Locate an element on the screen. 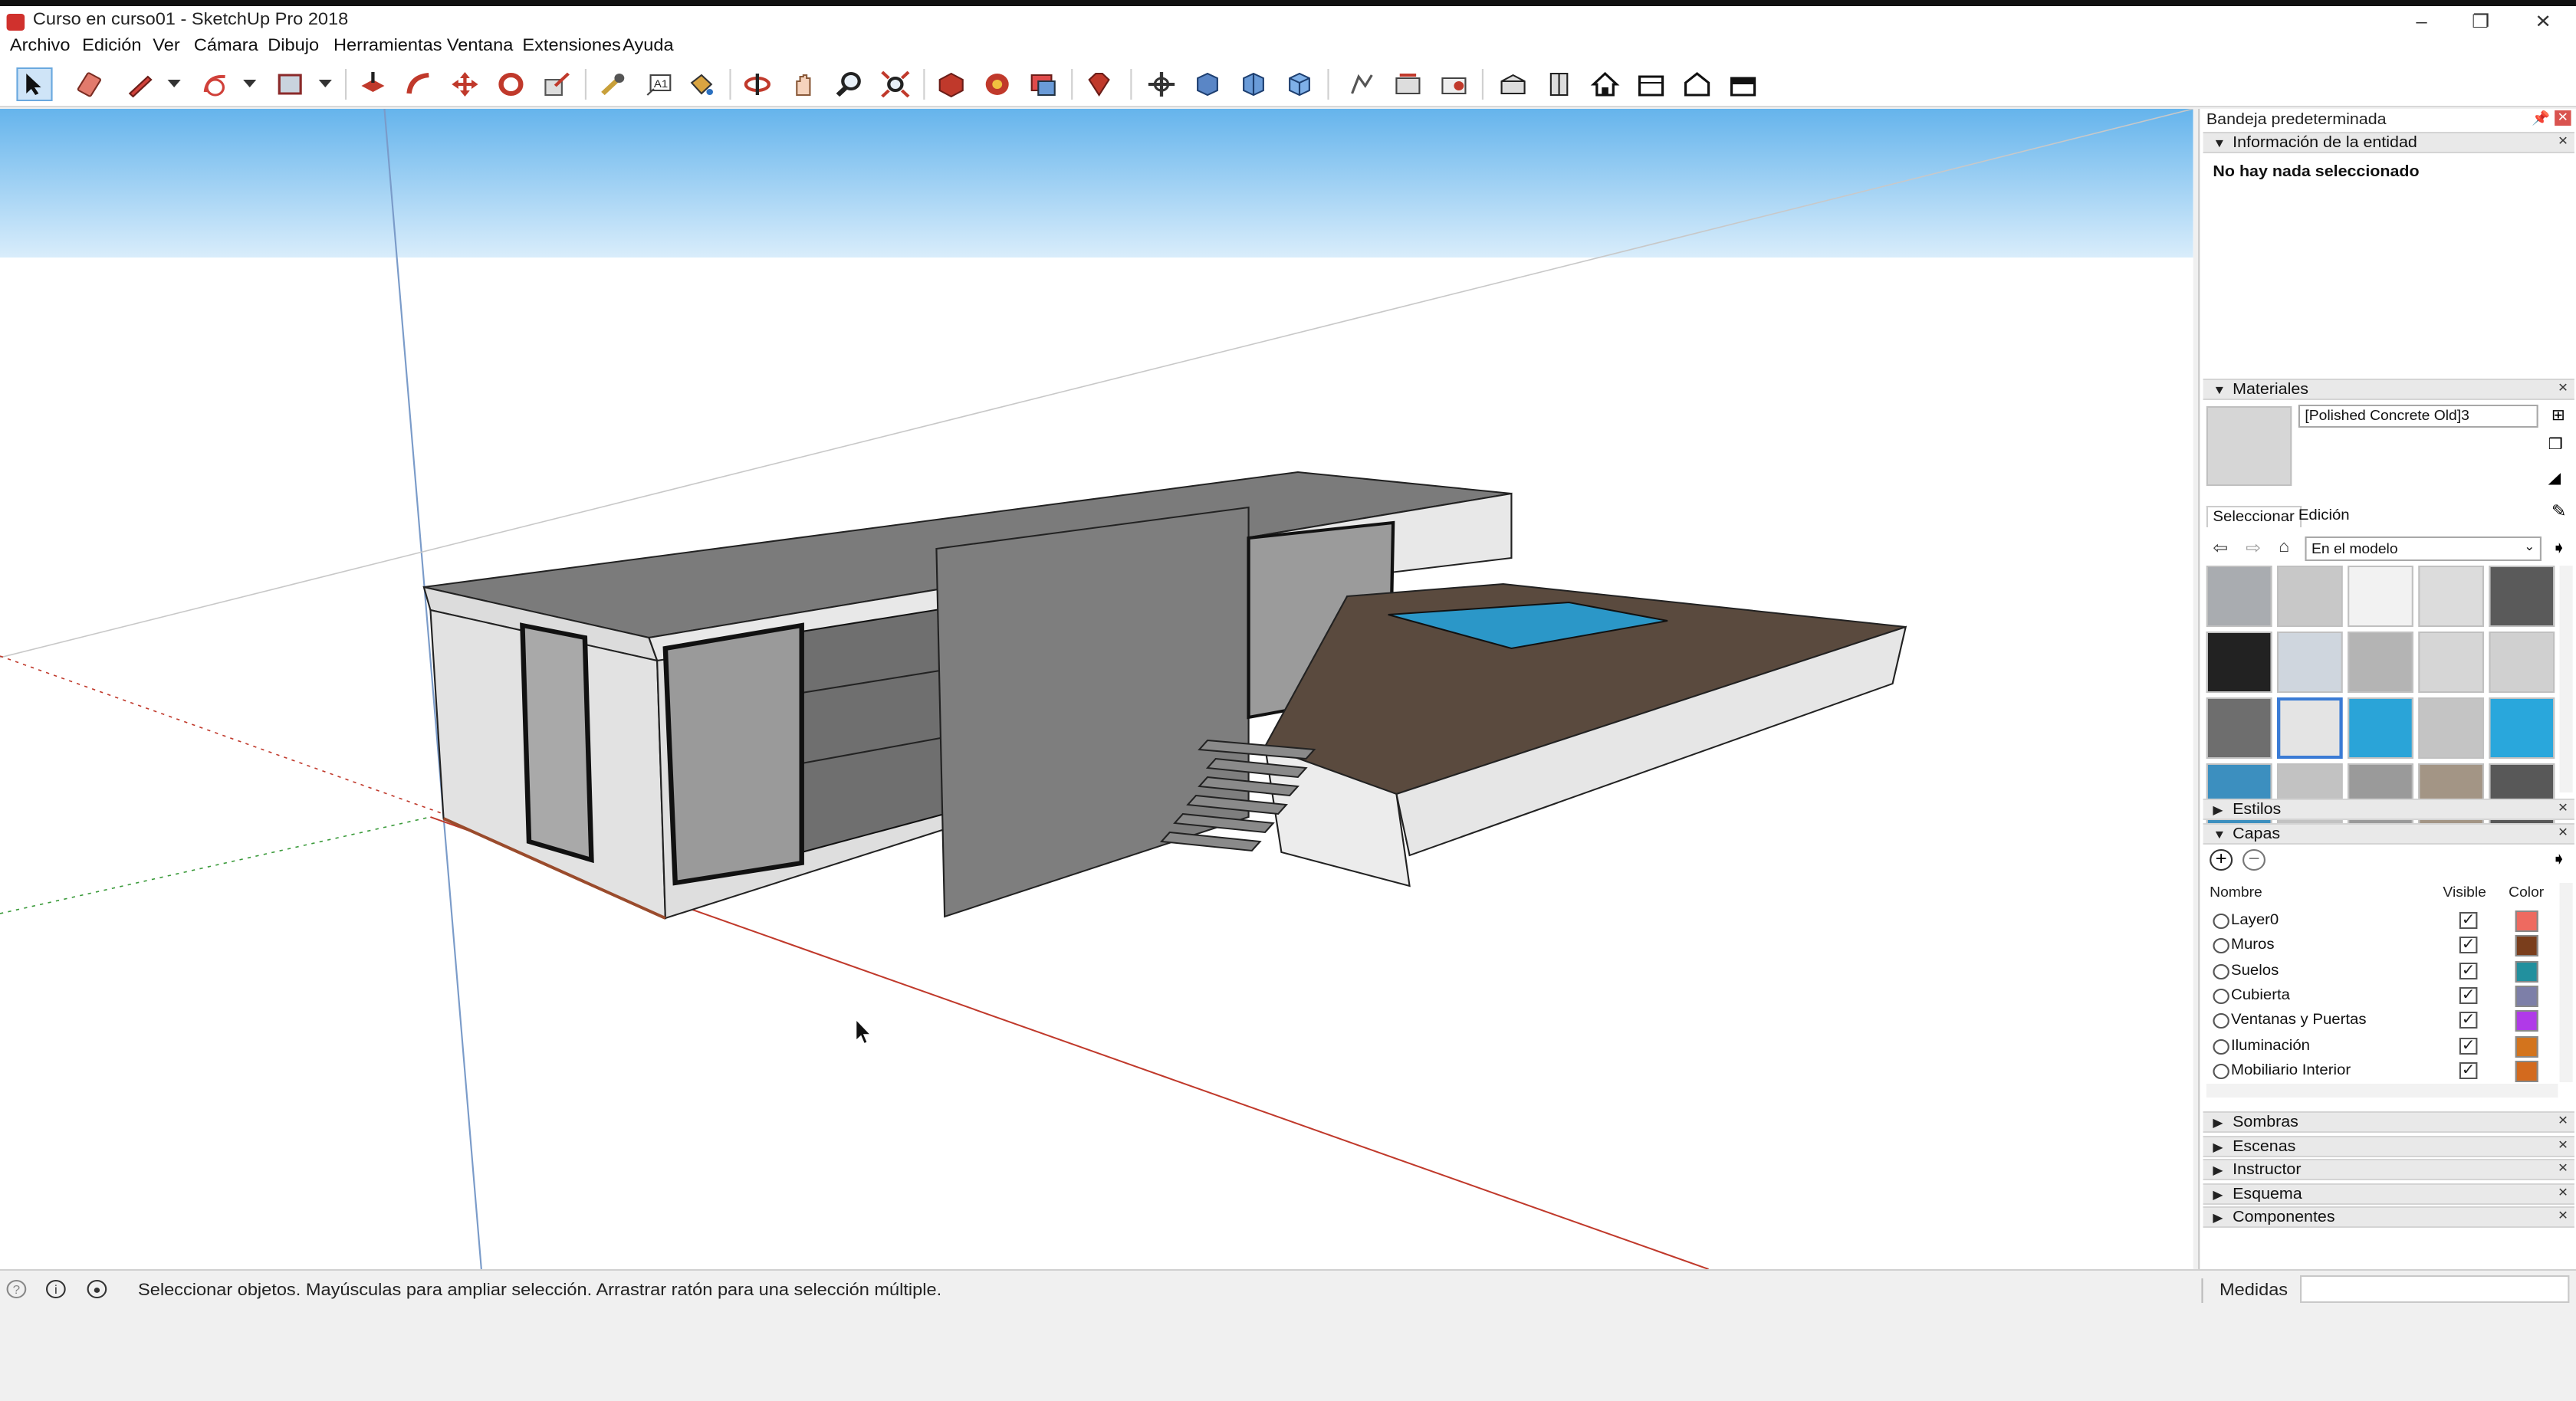 The width and height of the screenshot is (2576, 1401). tab-seleccionar: Seleccionar is located at coordinates (2254, 516).